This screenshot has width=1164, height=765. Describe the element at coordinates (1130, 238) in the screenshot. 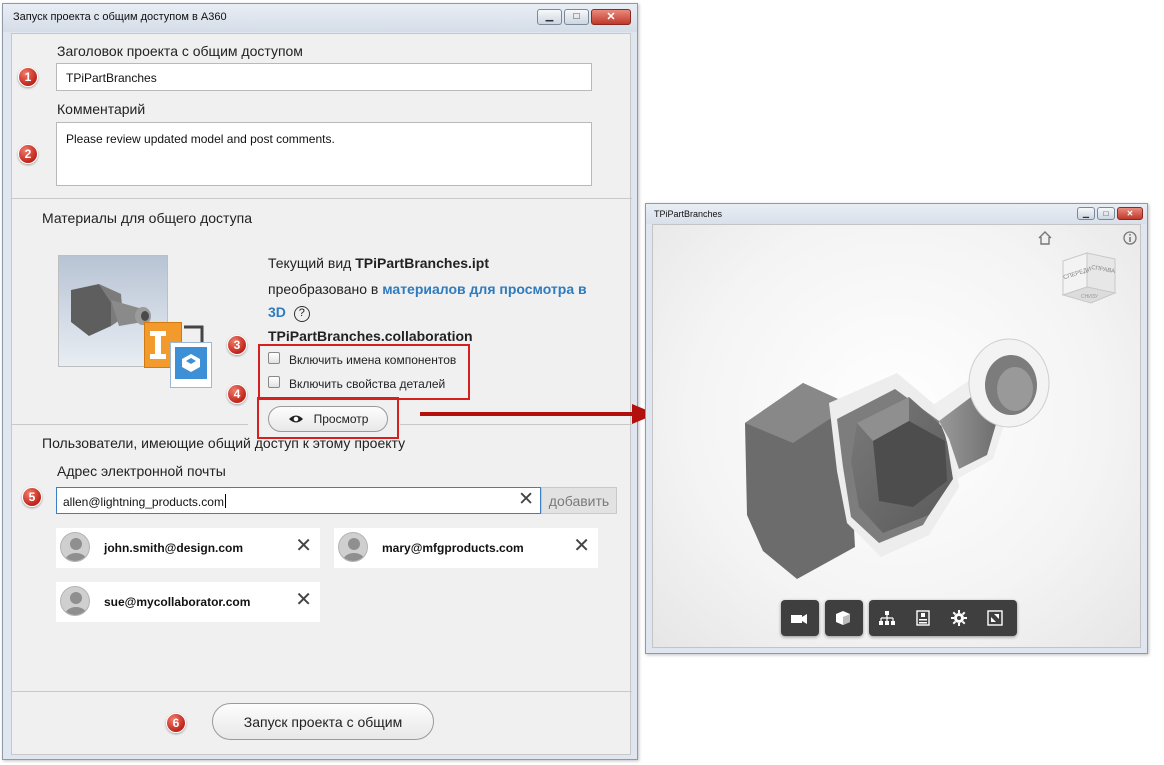

I see `info-icon` at that location.